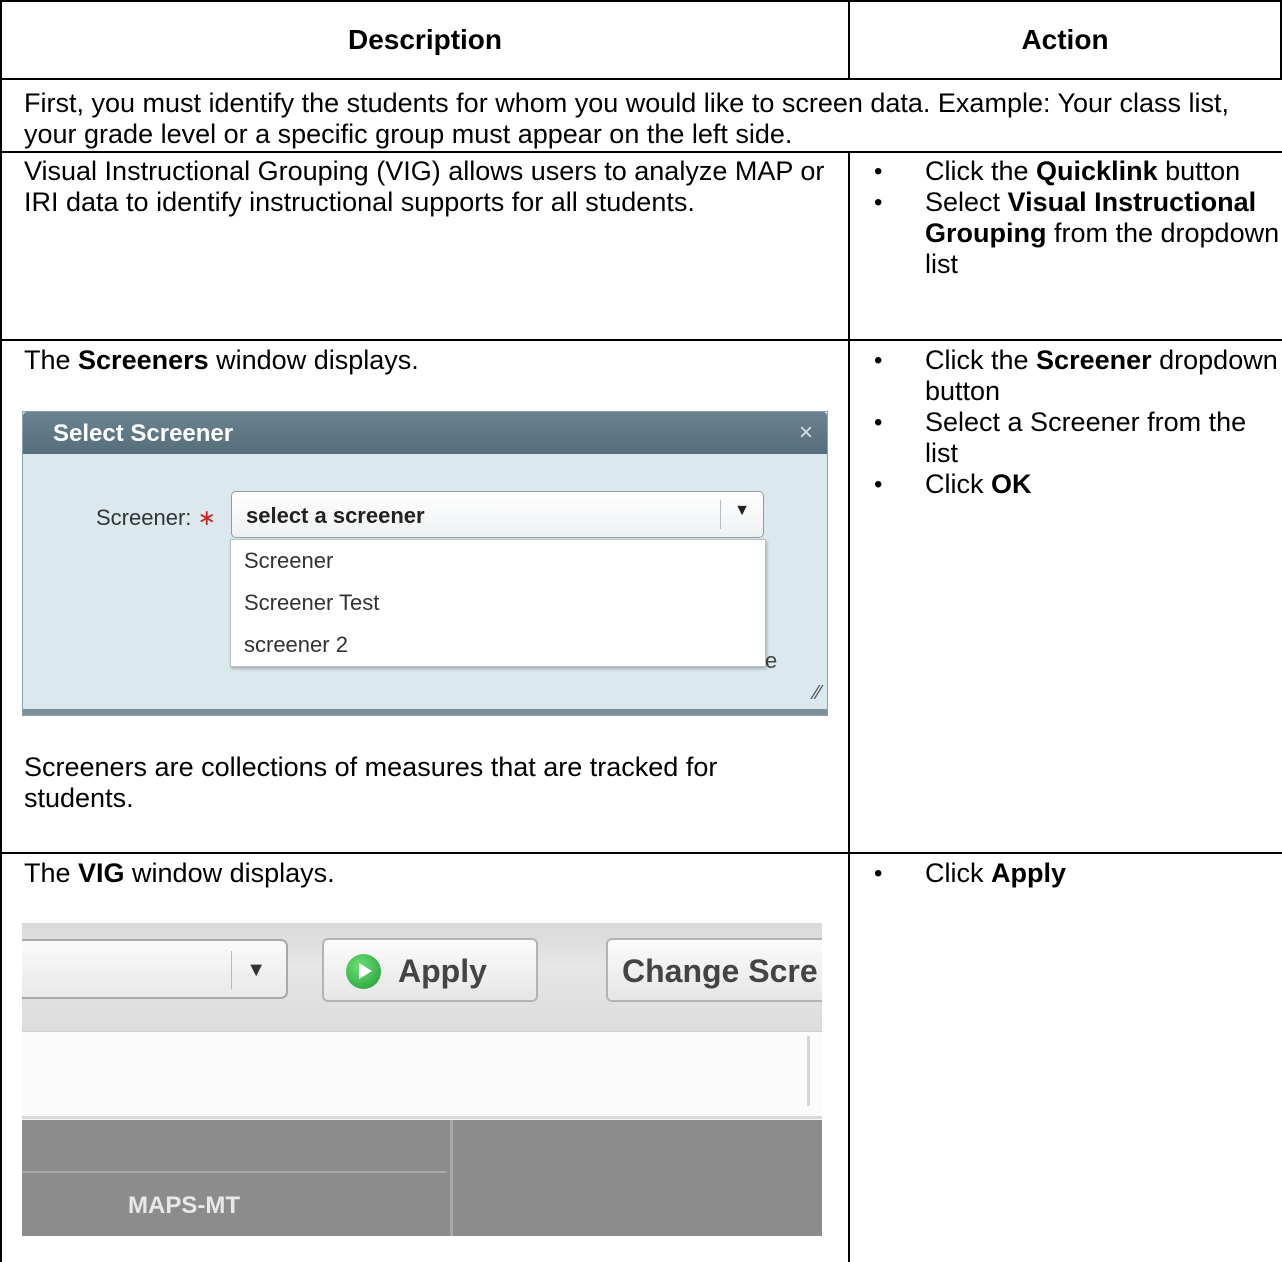 This screenshot has width=1282, height=1262. What do you see at coordinates (641, 1) in the screenshot?
I see `table-top-border` at bounding box center [641, 1].